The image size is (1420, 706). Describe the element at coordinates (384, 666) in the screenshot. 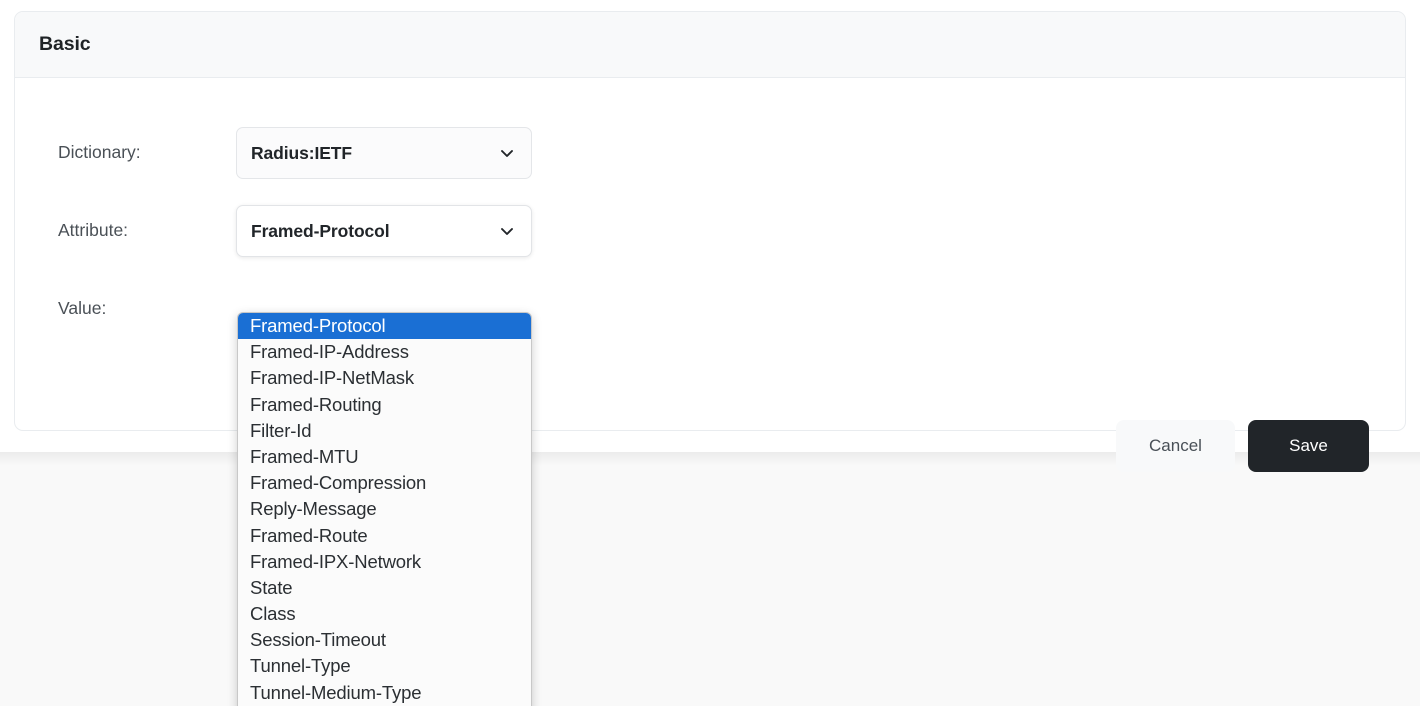

I see `dropdown-option: Tunnel-Type` at that location.